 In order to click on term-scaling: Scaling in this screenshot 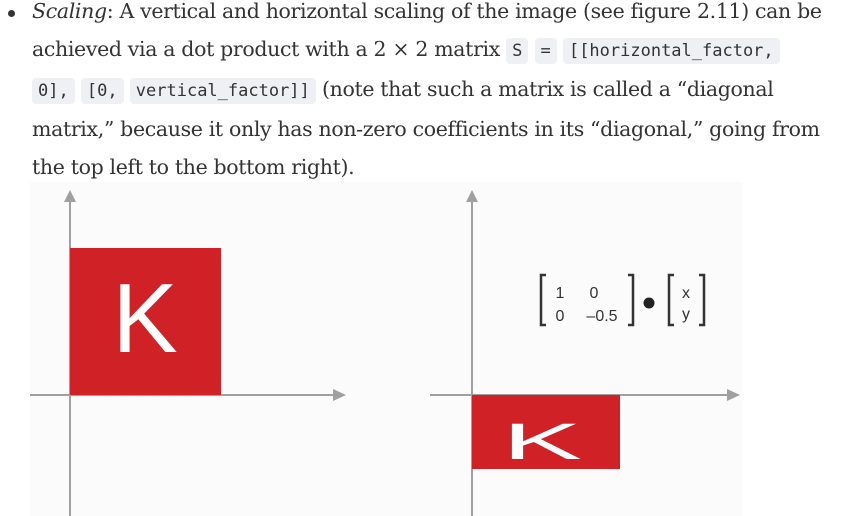, I will do `click(69, 11)`.